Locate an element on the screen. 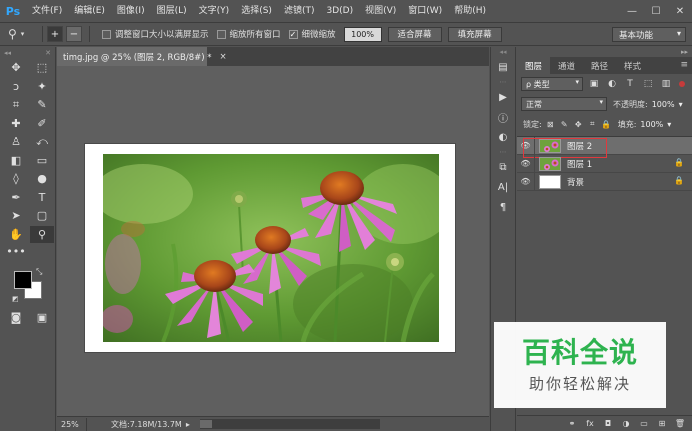 This screenshot has height=431, width=692. foreground-color-swatch is located at coordinates (23, 279).